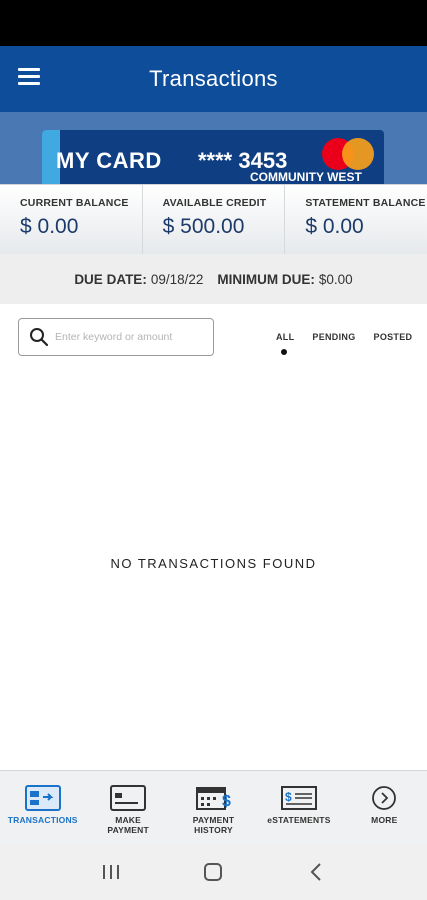 Image resolution: width=427 pixels, height=900 pixels. I want to click on current-balance-value: $ 0.00, so click(49, 226).